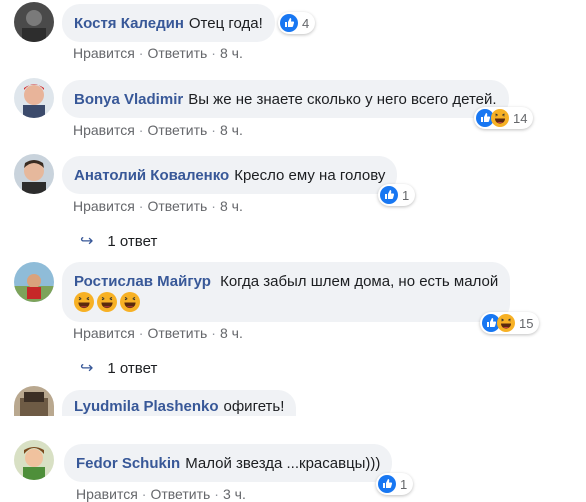 The width and height of the screenshot is (586, 502). Describe the element at coordinates (128, 99) in the screenshot. I see `author-name: Bonya Vladimir` at that location.